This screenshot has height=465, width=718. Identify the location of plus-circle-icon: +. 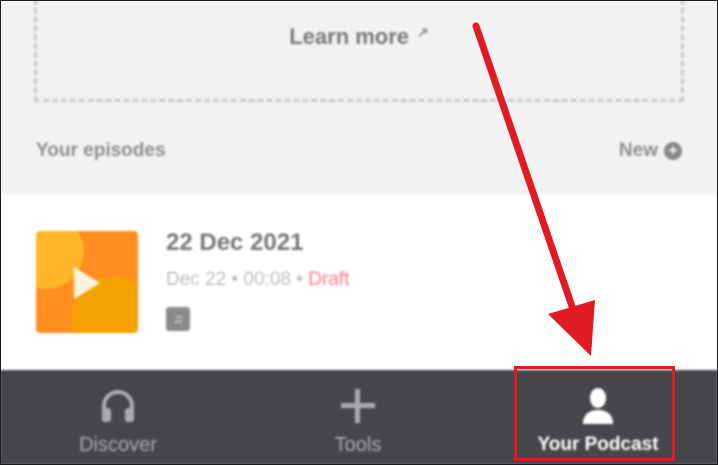
(673, 151).